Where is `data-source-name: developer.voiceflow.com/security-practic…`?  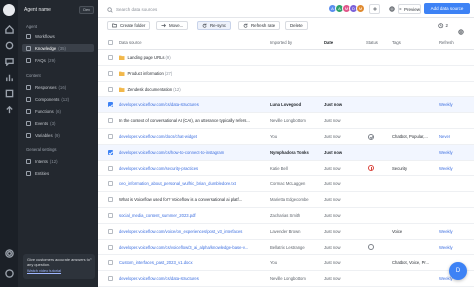 data-source-name: developer.voiceflow.com/security-practic… is located at coordinates (192, 168).